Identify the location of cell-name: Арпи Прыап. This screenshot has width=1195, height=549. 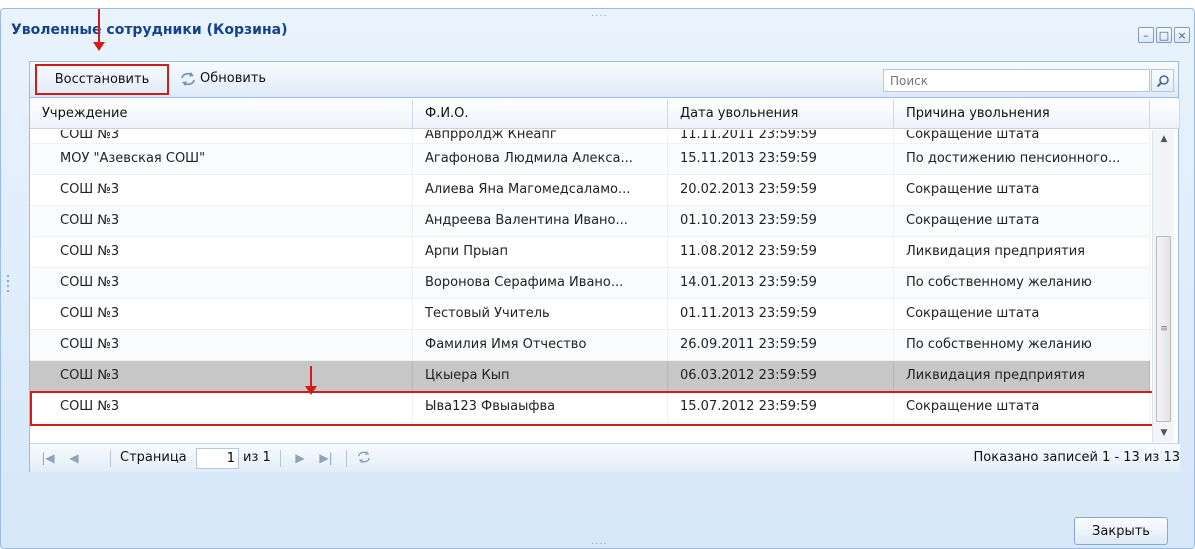
(540, 252).